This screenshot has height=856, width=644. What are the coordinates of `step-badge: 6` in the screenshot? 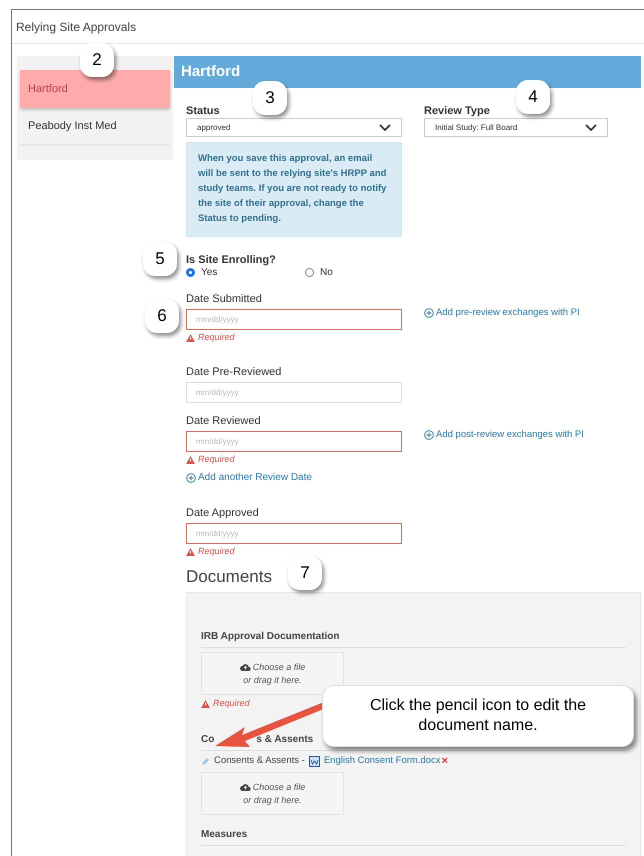 It's located at (162, 316).